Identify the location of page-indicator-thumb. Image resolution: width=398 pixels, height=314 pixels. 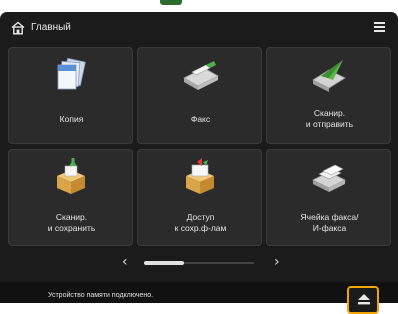
(164, 263).